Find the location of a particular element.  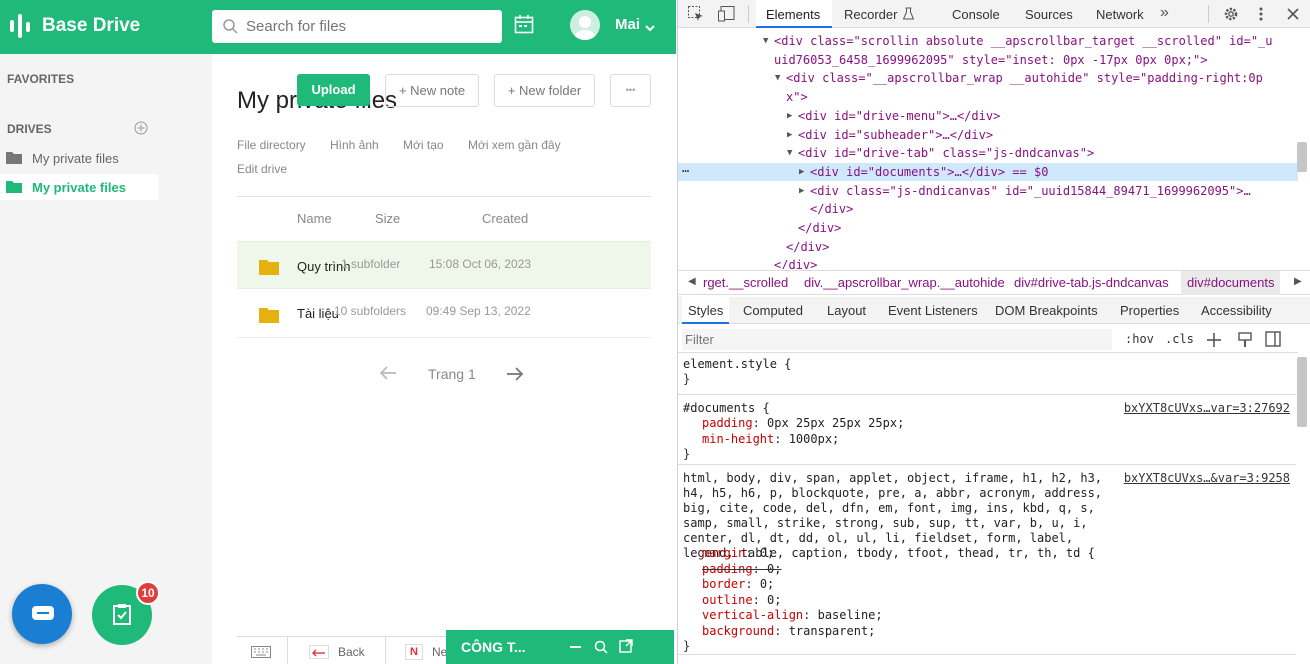

row-name: Tài liệu is located at coordinates (318, 313).